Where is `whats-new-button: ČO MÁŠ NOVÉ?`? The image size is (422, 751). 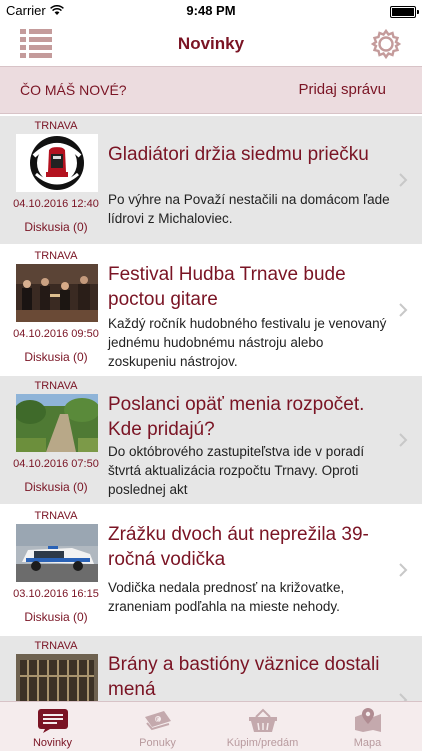
whats-new-button: ČO MÁŠ NOVÉ? is located at coordinates (73, 90).